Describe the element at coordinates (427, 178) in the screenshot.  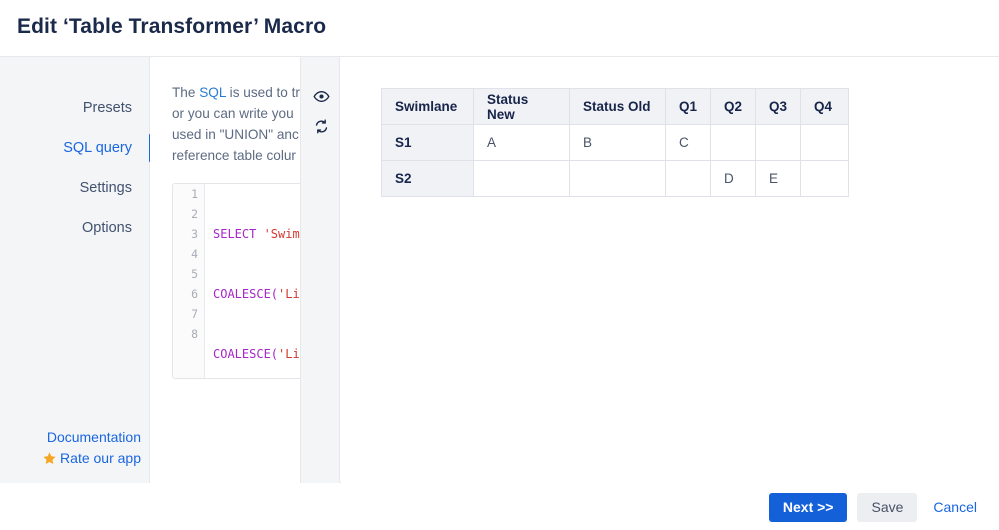
I see `cell: S2` at that location.